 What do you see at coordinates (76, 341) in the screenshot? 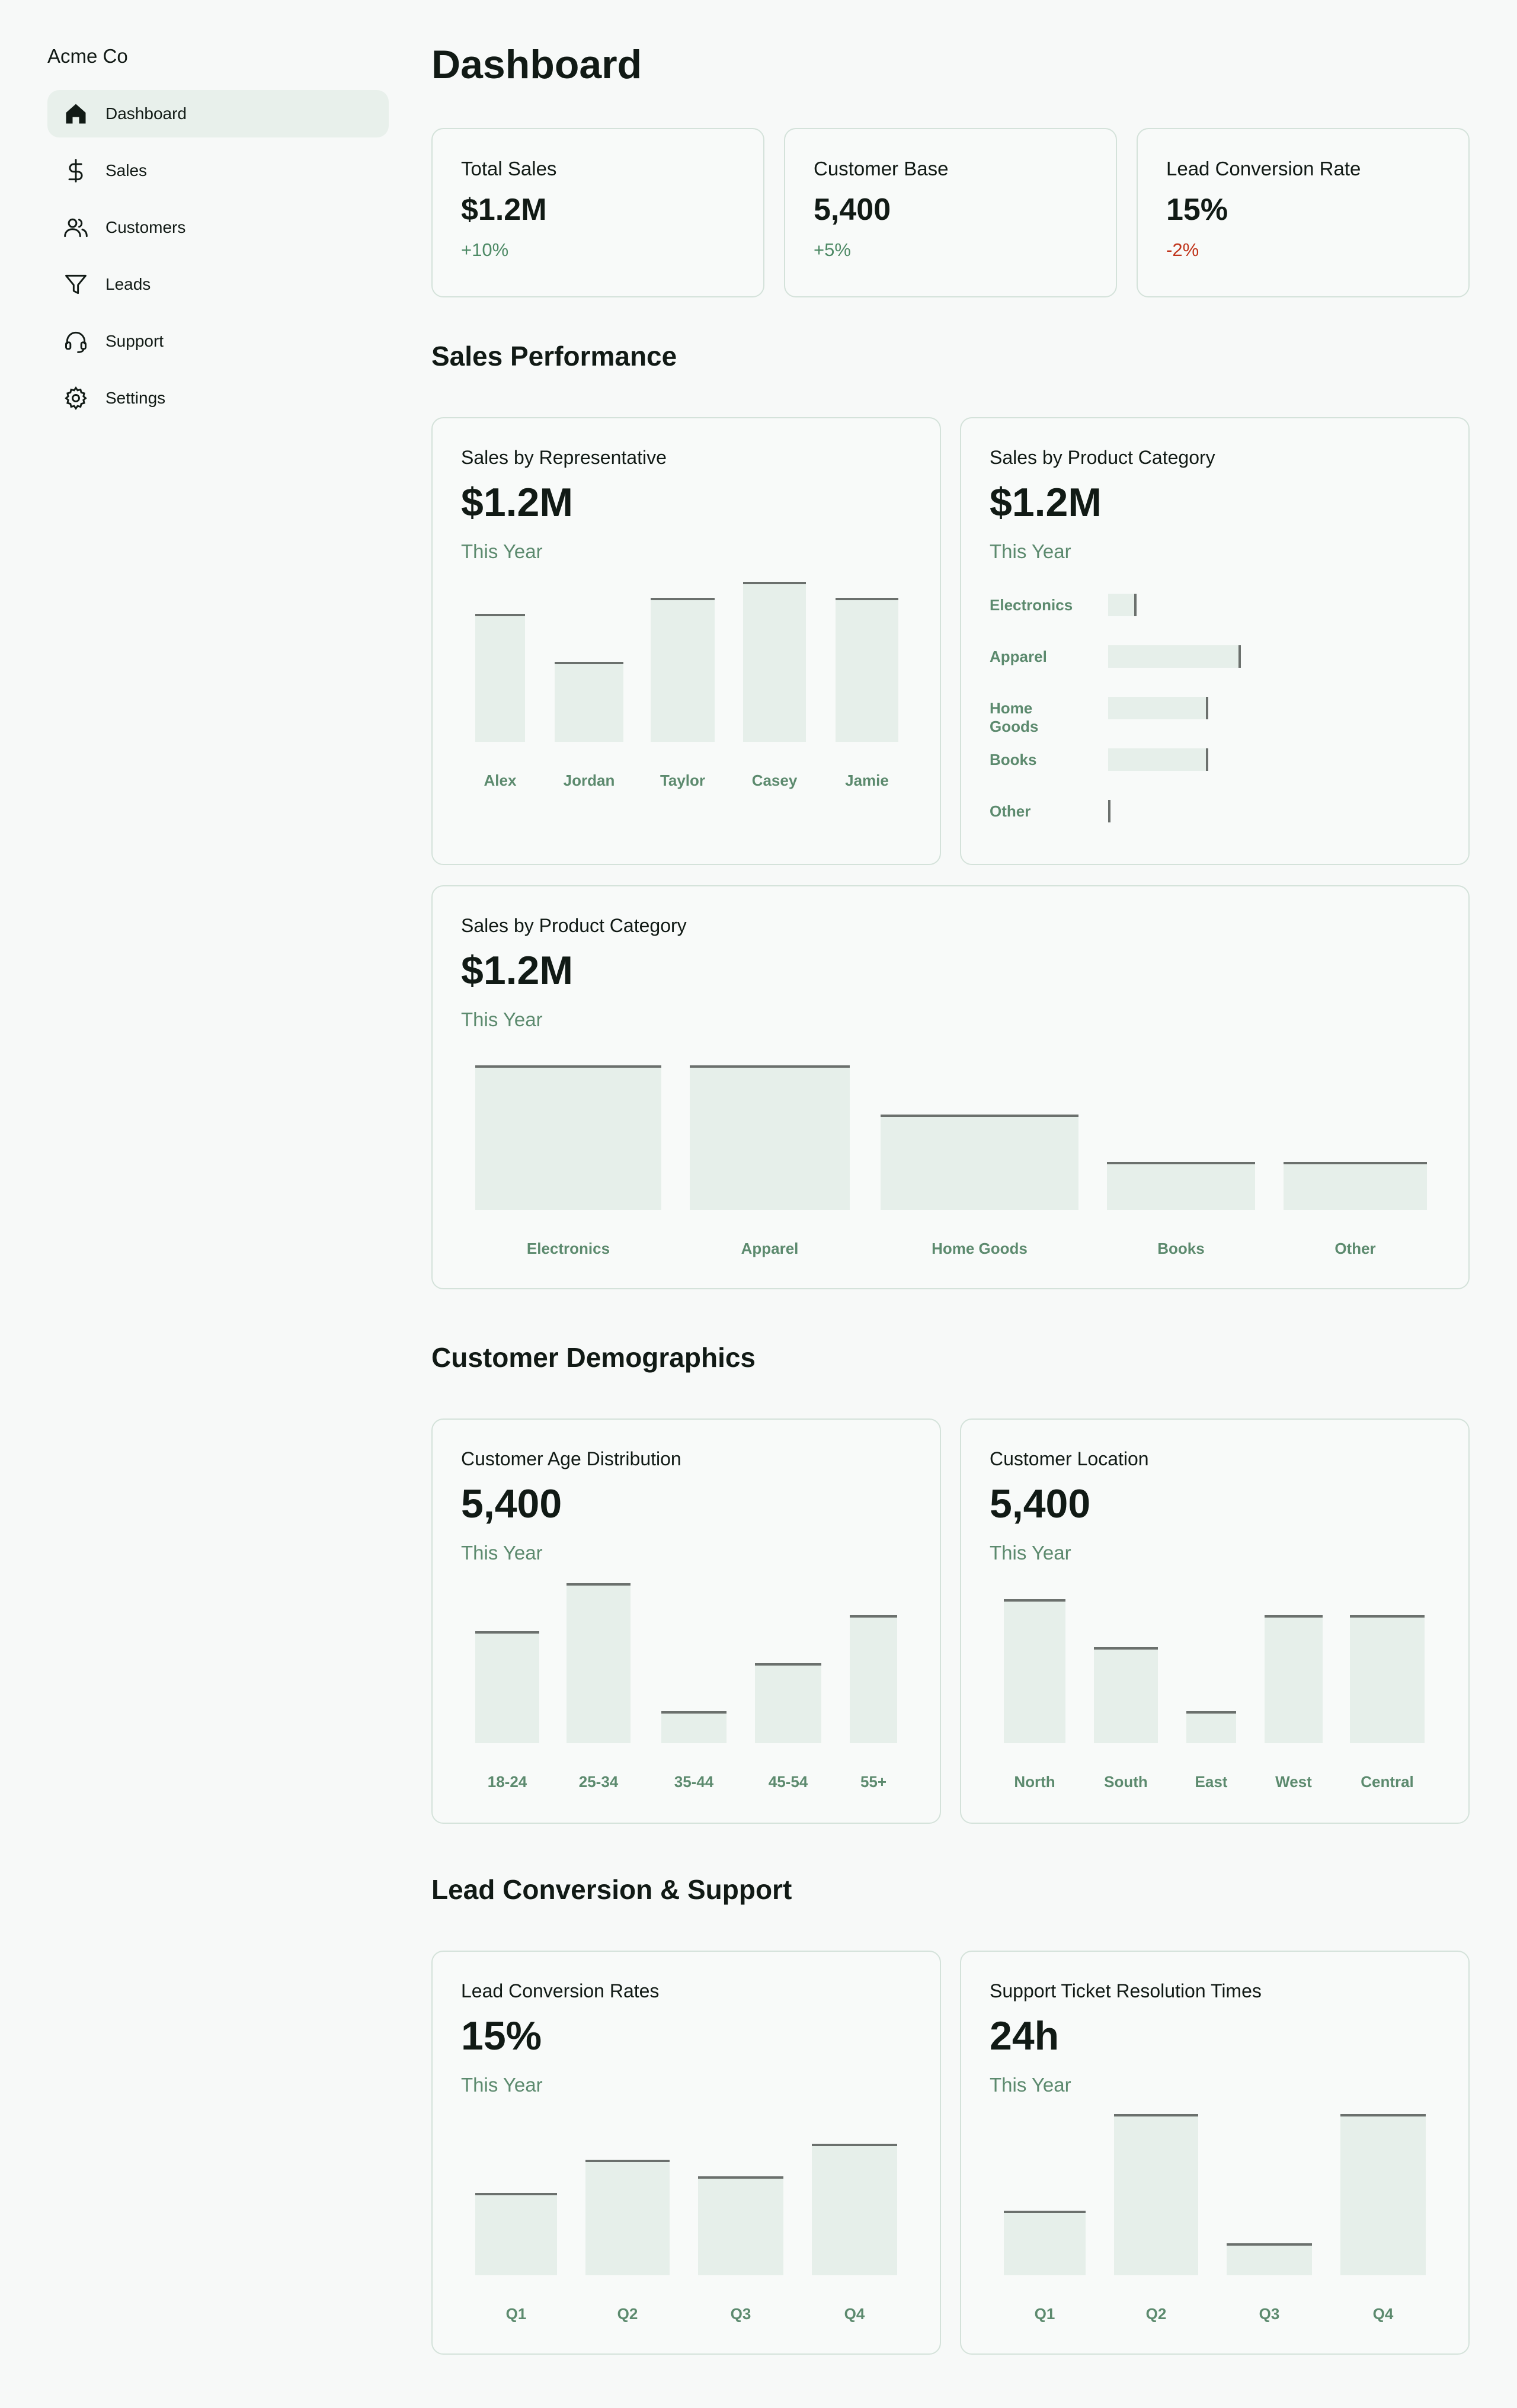
I see `headset-icon` at bounding box center [76, 341].